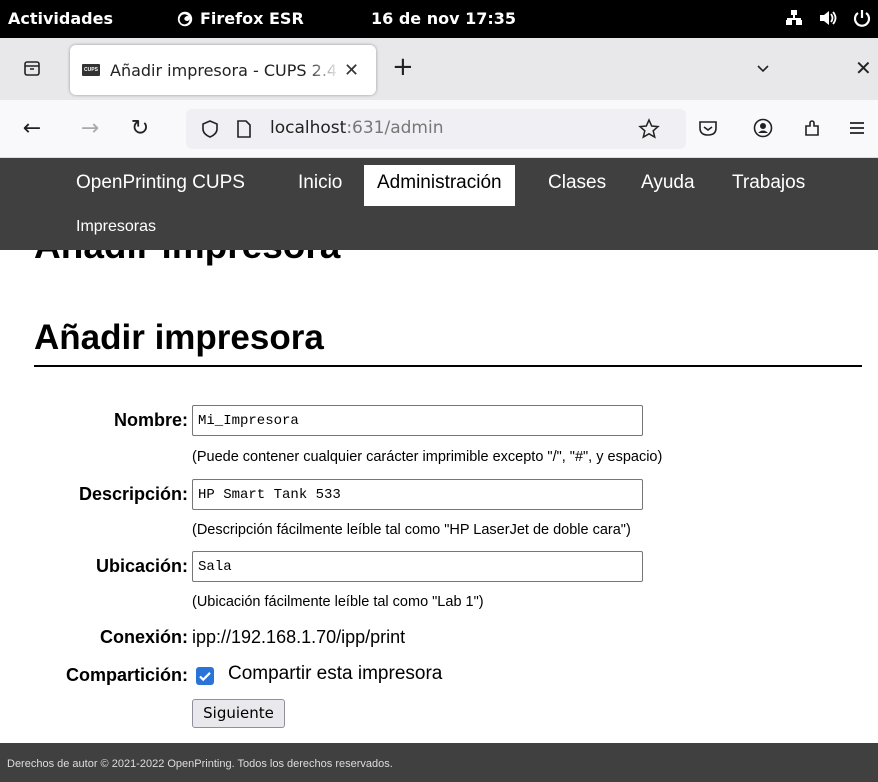 The width and height of the screenshot is (878, 782). I want to click on extensions-icon, so click(813, 128).